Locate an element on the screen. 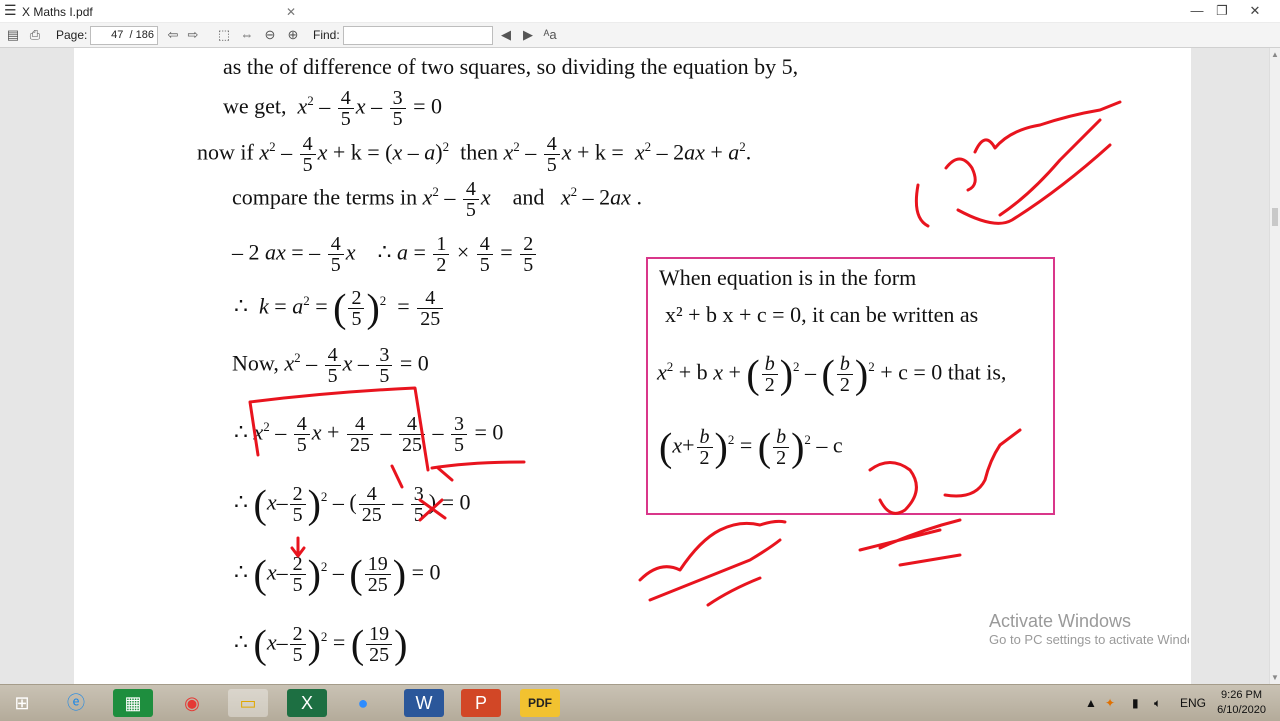  start-button-icon: ⊞ is located at coordinates (22, 703).